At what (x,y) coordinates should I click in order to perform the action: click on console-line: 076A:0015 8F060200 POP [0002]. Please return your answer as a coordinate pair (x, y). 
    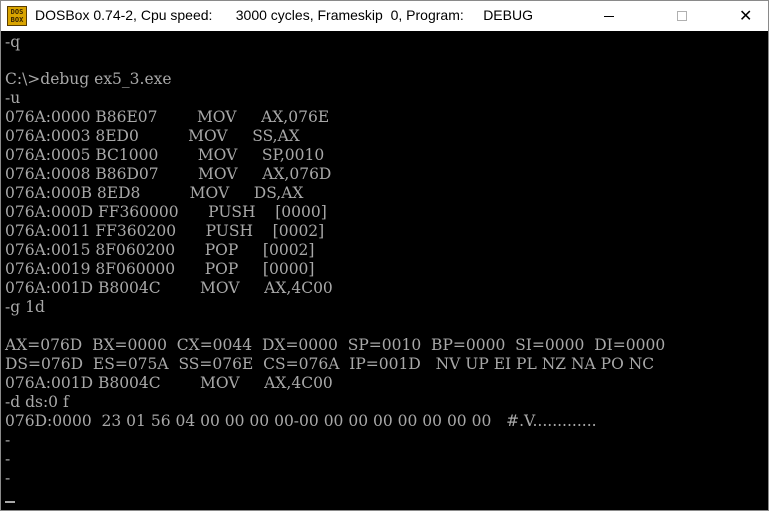
    Looking at the image, I should click on (160, 250).